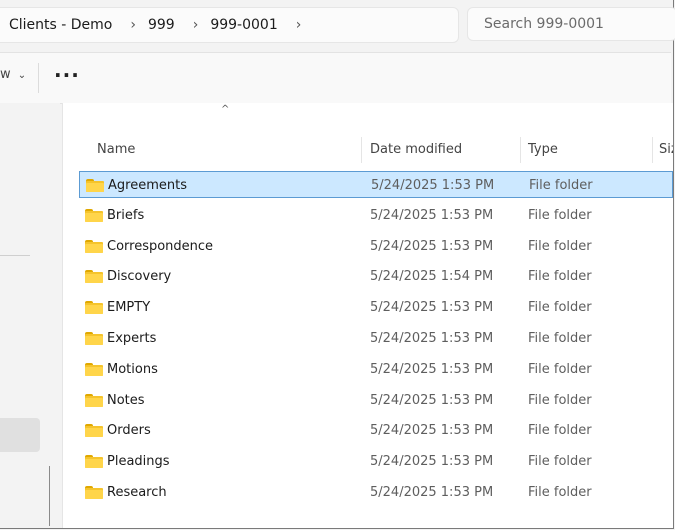  I want to click on nav-divider, so click(15, 255).